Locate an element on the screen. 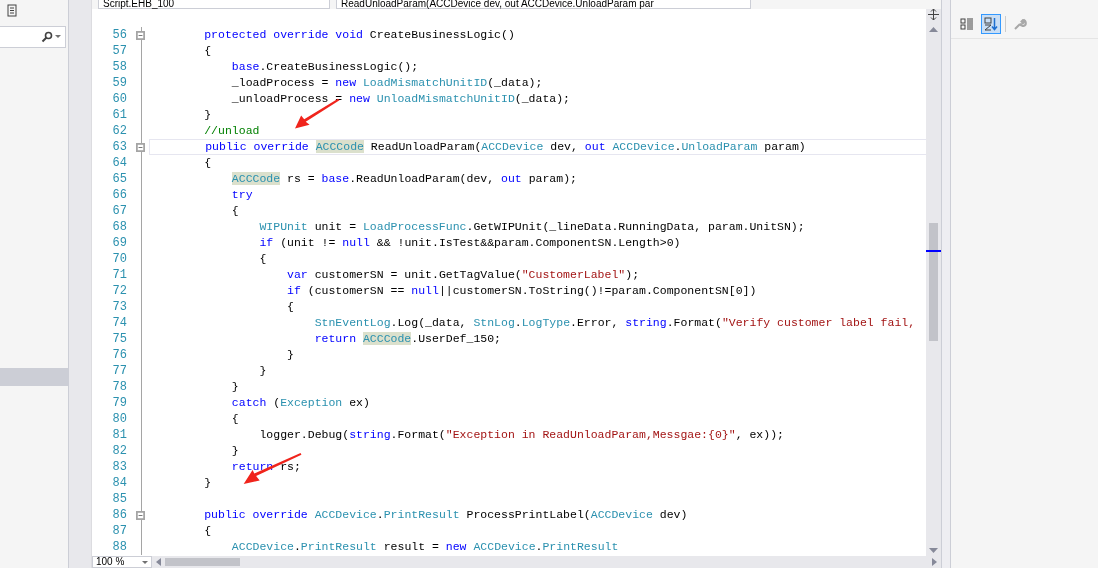 This screenshot has width=1098, height=568. sort-icon is located at coordinates (991, 24).